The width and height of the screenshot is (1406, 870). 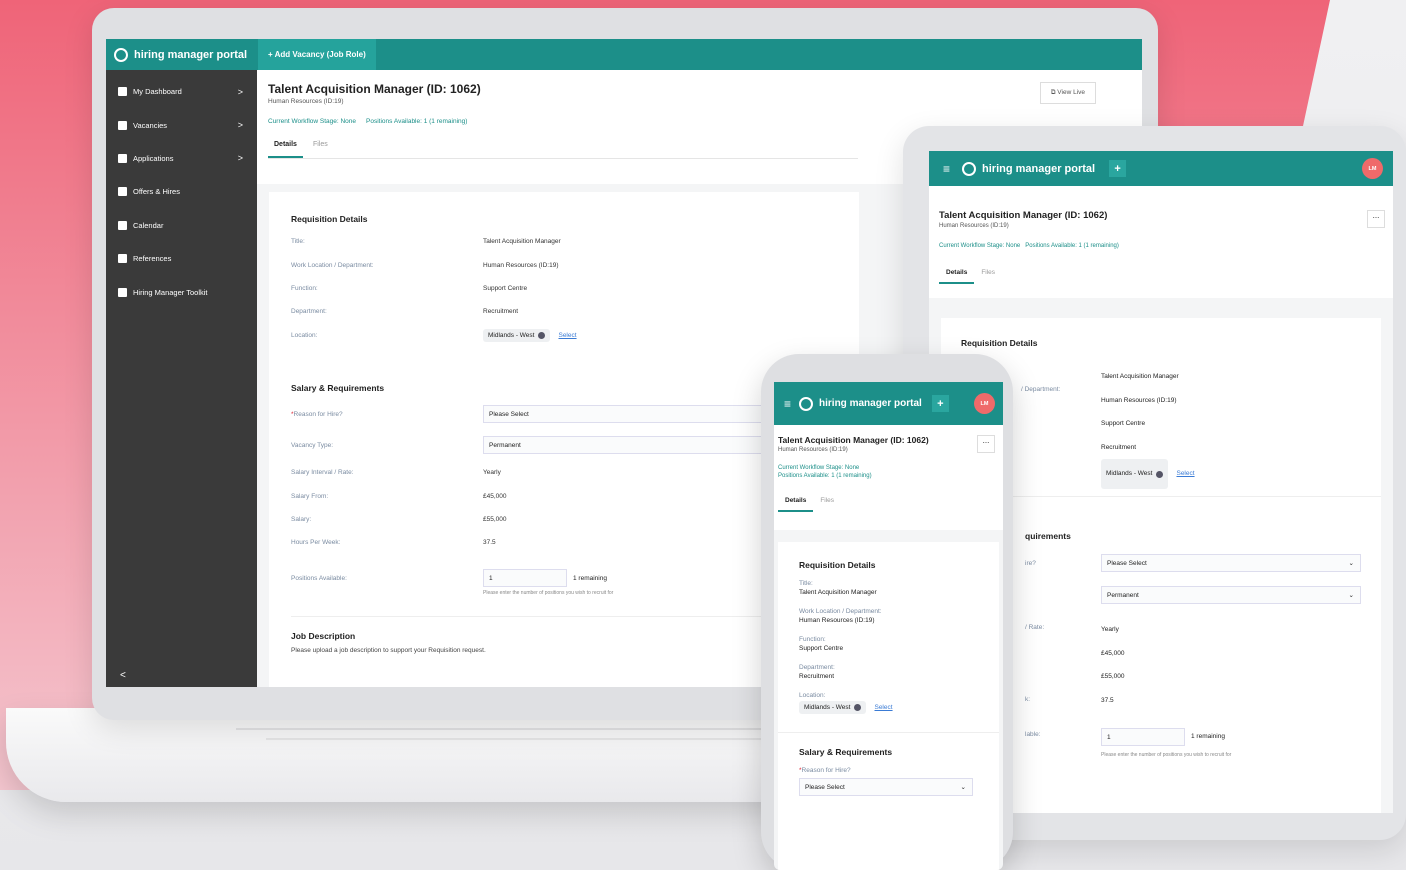 I want to click on chevron-down-icon: ⌄, so click(x=1351, y=595).